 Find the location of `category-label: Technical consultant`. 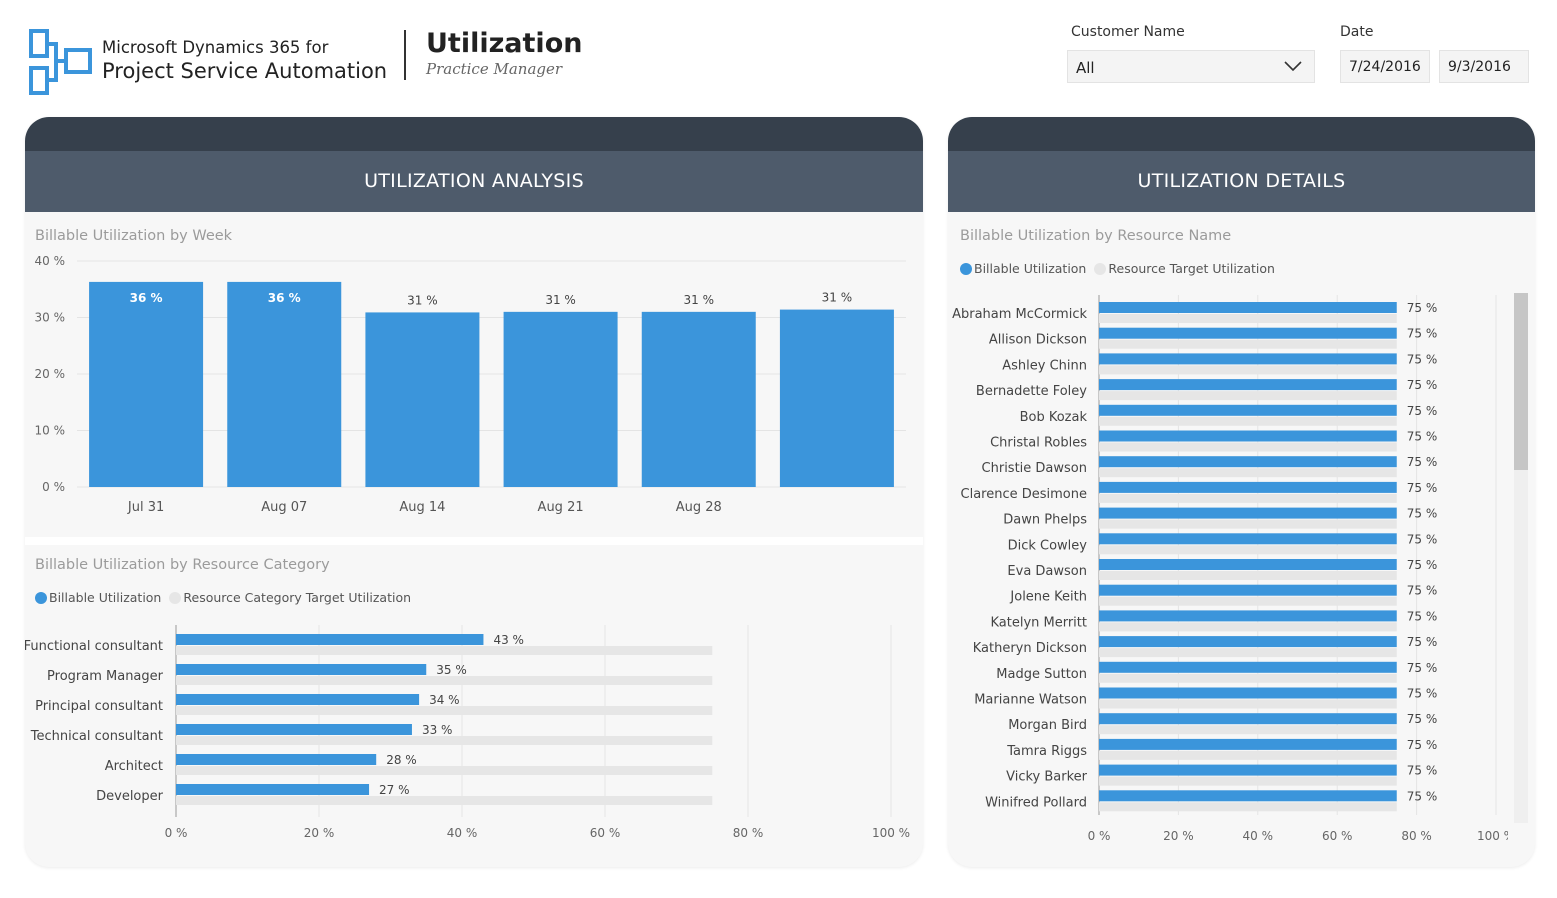

category-label: Technical consultant is located at coordinates (96, 736).